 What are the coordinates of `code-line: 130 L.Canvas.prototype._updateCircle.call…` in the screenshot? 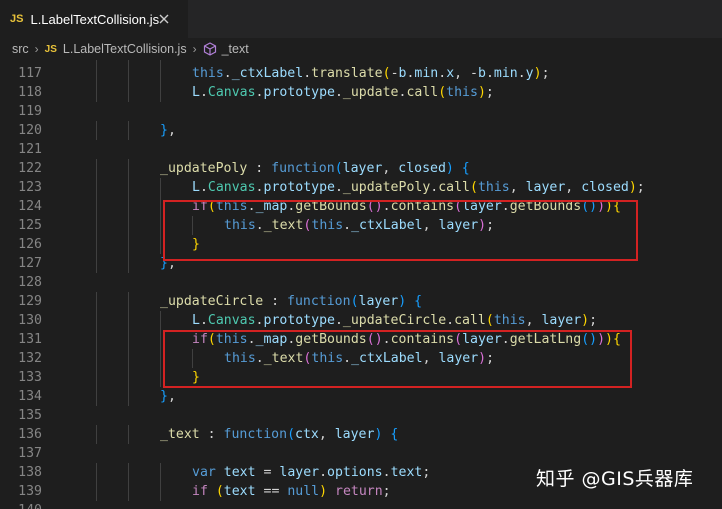 It's located at (361, 320).